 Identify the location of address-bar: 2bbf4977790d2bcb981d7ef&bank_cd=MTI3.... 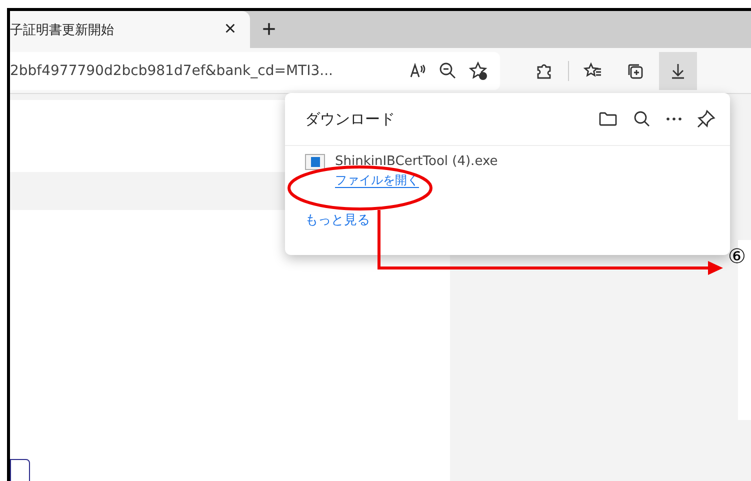
(255, 71).